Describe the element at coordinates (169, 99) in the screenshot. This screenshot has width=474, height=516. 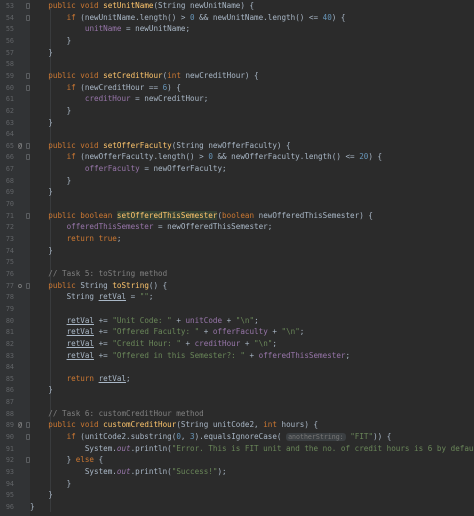
I see `code-token: = newCreditHour;` at that location.